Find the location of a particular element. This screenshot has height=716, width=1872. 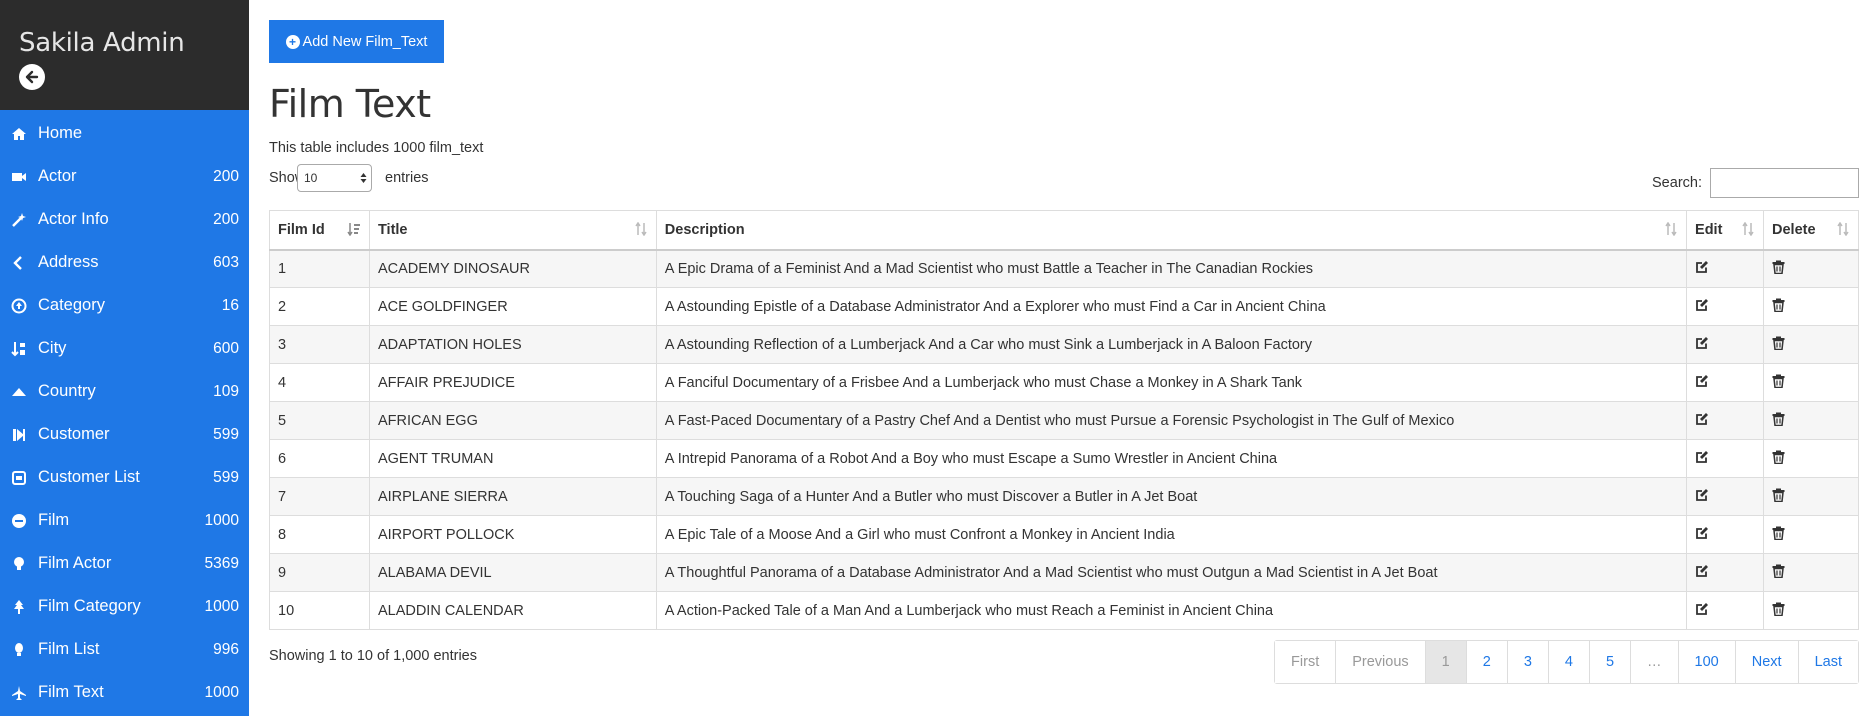

magic-wand-icon is located at coordinates (19, 220).